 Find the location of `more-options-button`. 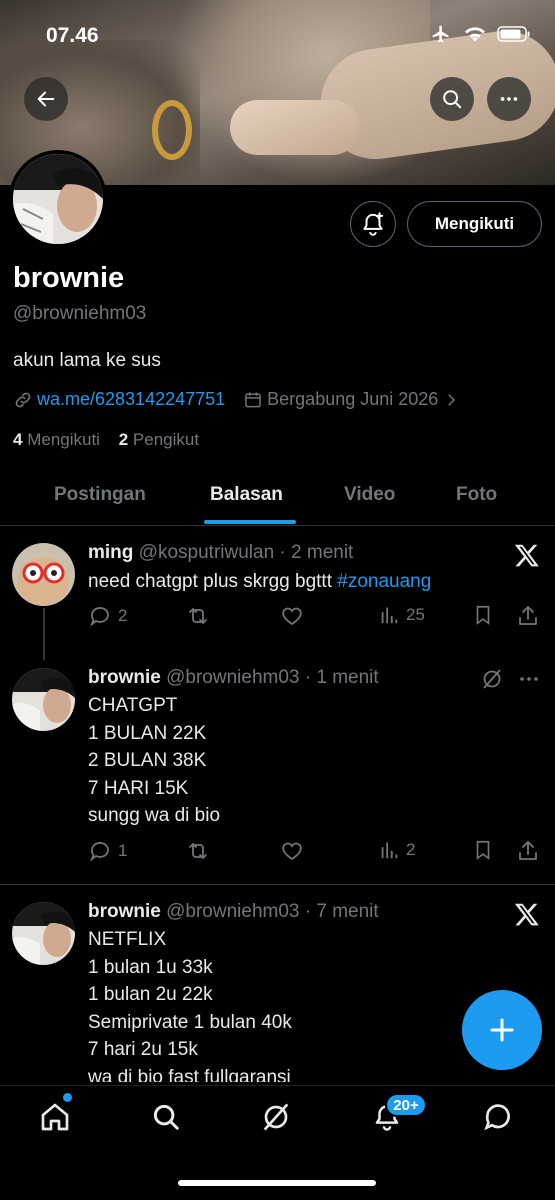

more-options-button is located at coordinates (509, 99).